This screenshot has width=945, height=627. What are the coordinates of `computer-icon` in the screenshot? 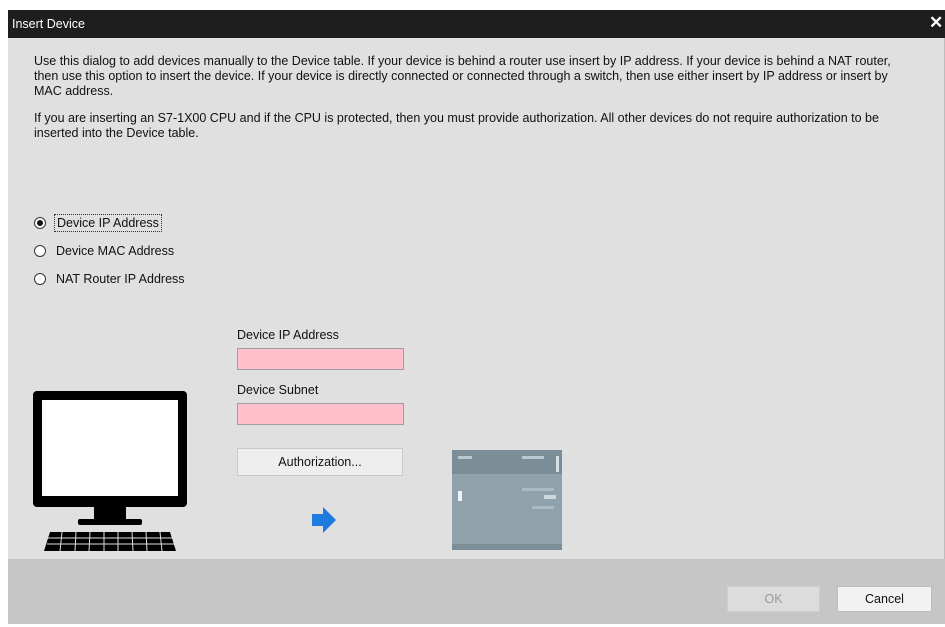 It's located at (110, 471).